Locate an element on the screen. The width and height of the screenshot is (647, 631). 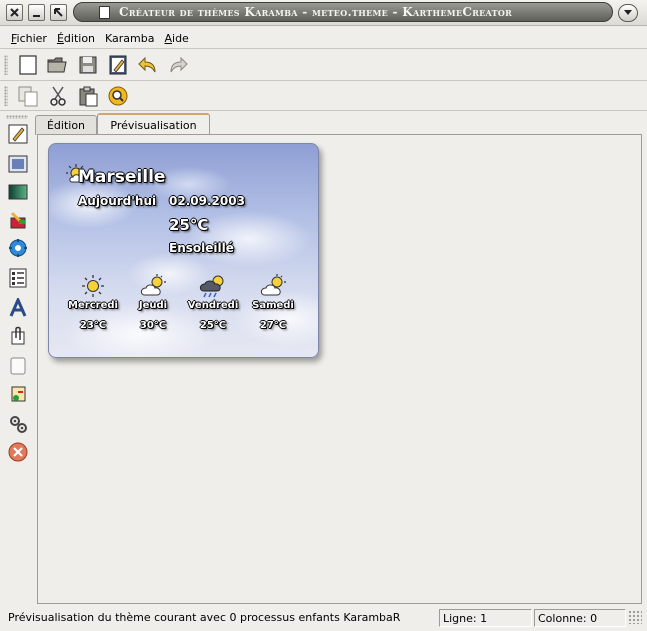
folder-open-icon is located at coordinates (57, 65).